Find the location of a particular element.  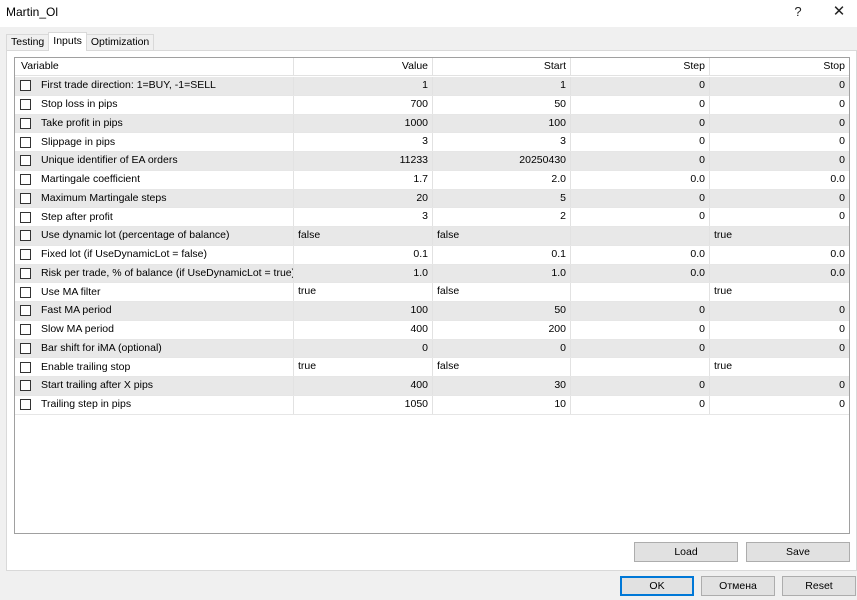

start-cell: 20250430 is located at coordinates (502, 161).